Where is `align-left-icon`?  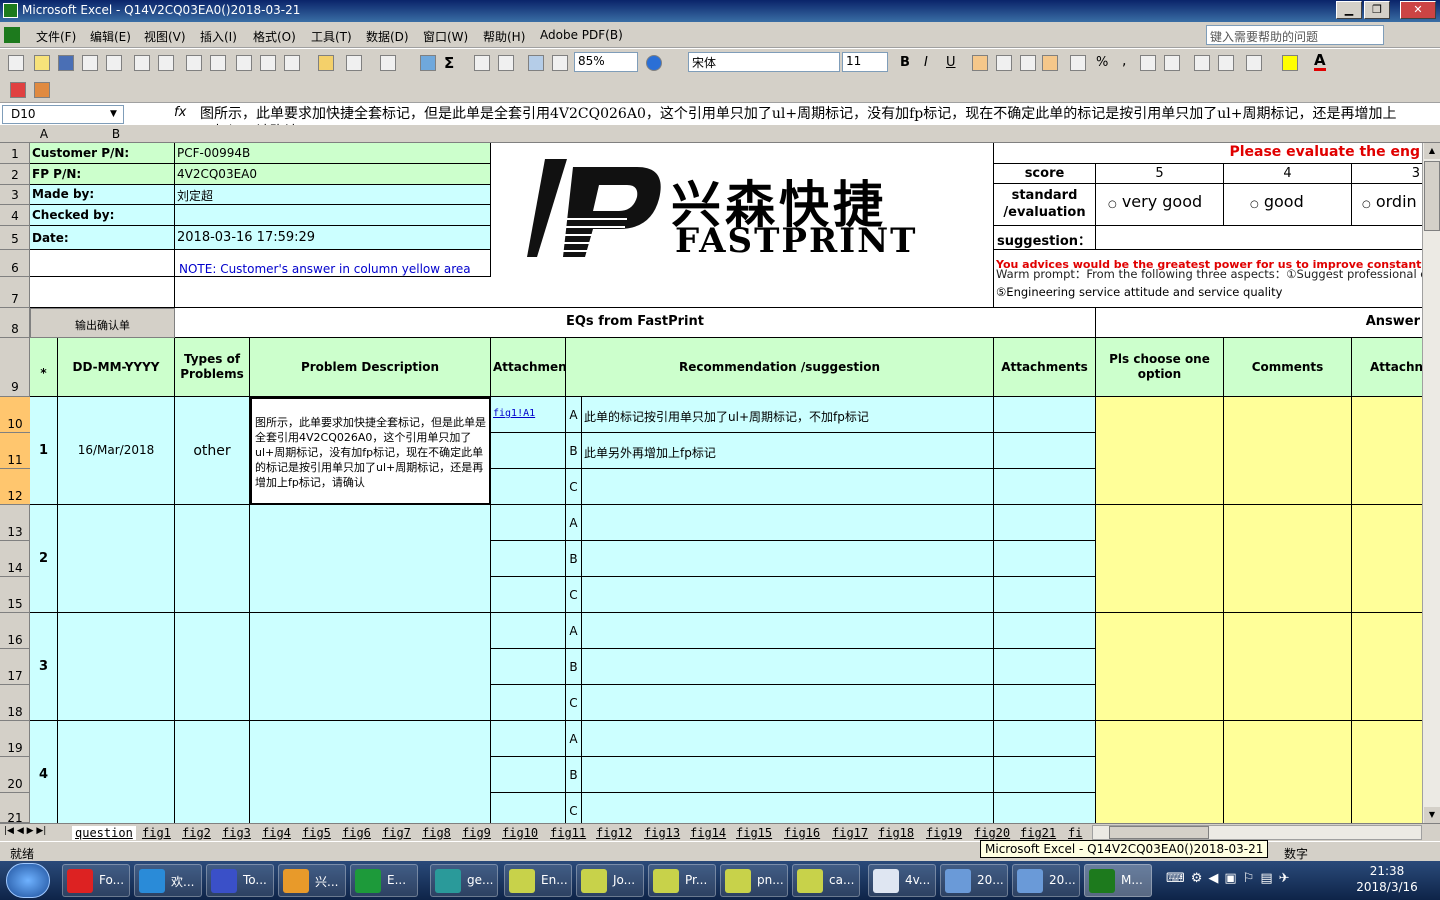 align-left-icon is located at coordinates (980, 63).